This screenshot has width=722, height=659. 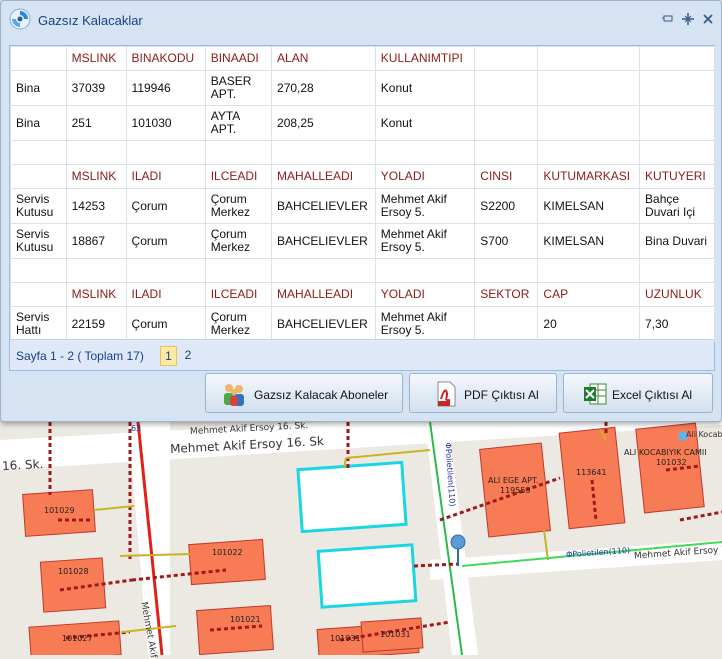 What do you see at coordinates (677, 176) in the screenshot?
I see `column-header: KUTUYERI` at bounding box center [677, 176].